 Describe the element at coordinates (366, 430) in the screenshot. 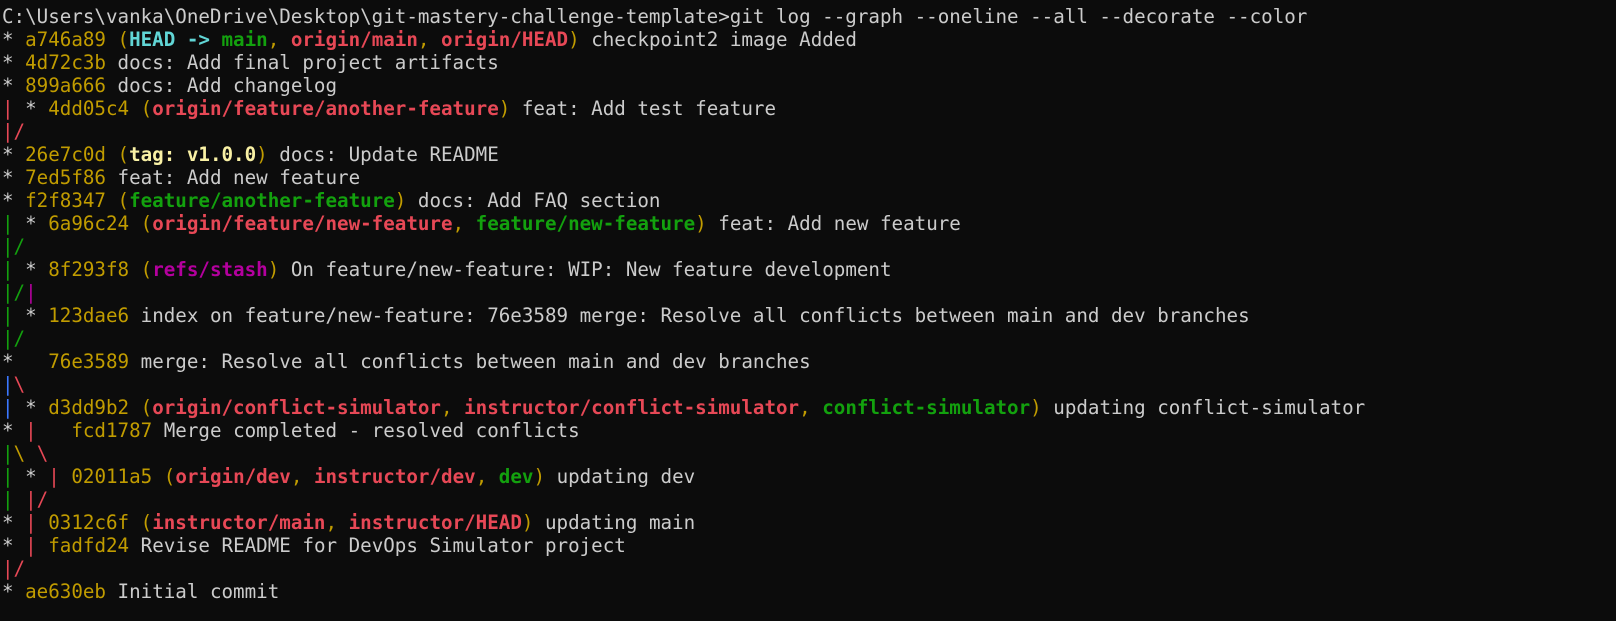

I see `log-segment: Merge completed - resolved conflicts` at that location.